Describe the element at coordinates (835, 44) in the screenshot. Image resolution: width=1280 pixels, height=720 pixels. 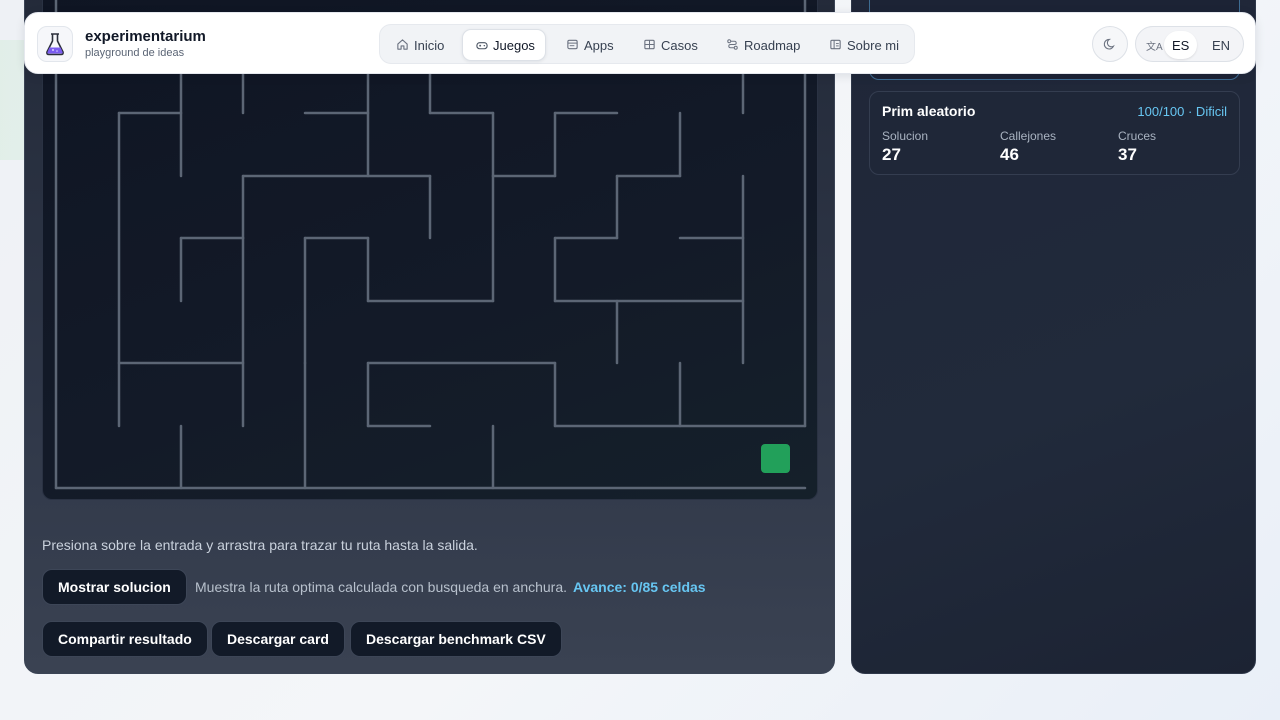
I see `card-icon` at that location.